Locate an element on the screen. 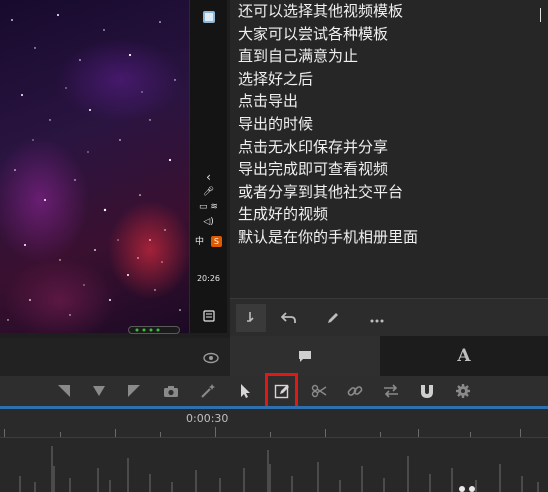 Image resolution: width=548 pixels, height=492 pixels. preview-footer is located at coordinates (115, 357).